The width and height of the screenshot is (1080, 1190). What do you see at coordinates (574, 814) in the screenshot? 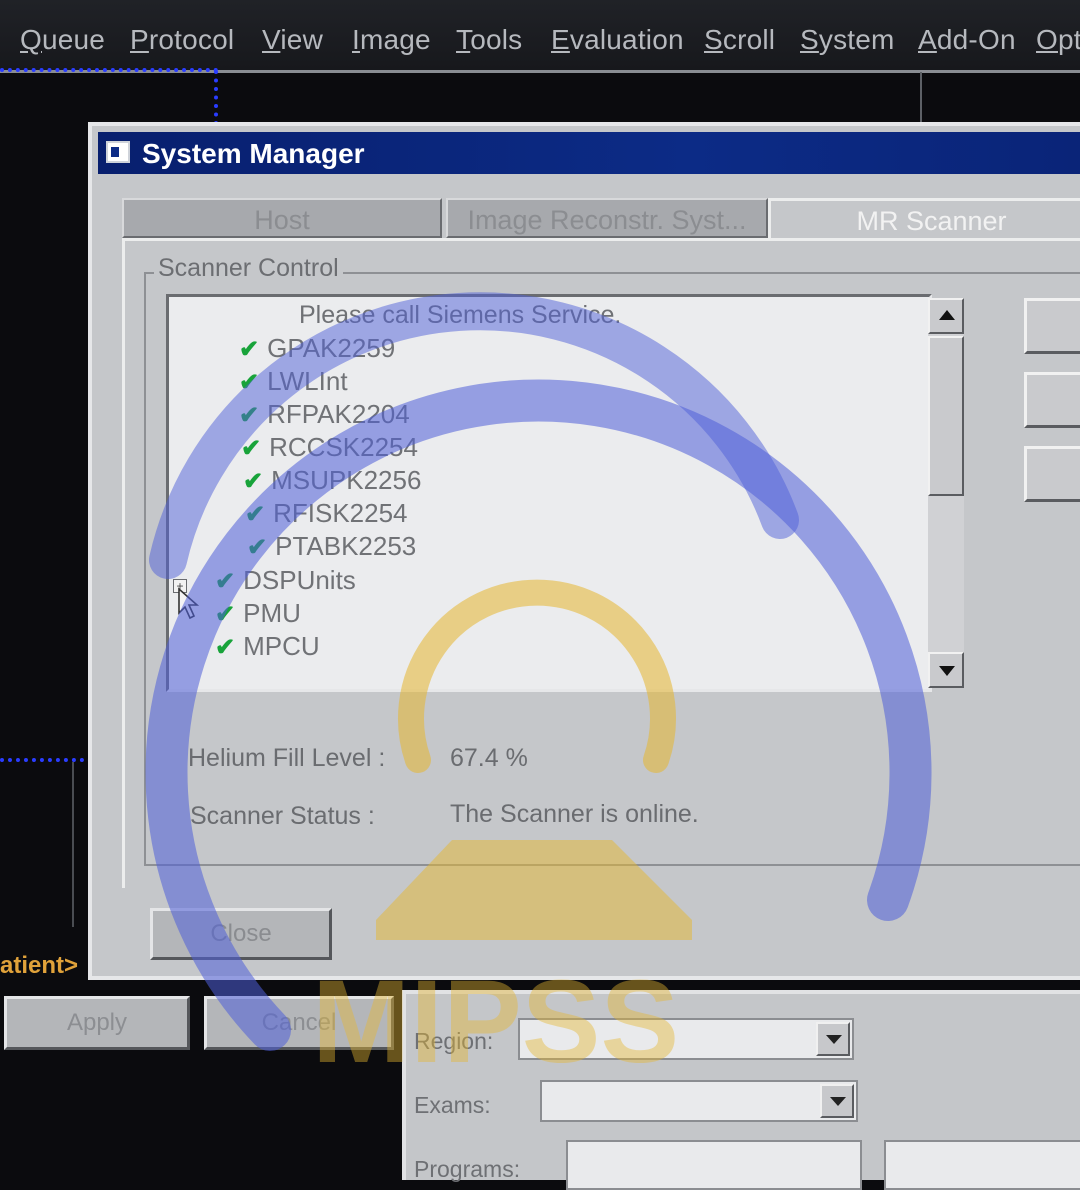
I see `scanner-status-value: The Scanner is online.` at bounding box center [574, 814].